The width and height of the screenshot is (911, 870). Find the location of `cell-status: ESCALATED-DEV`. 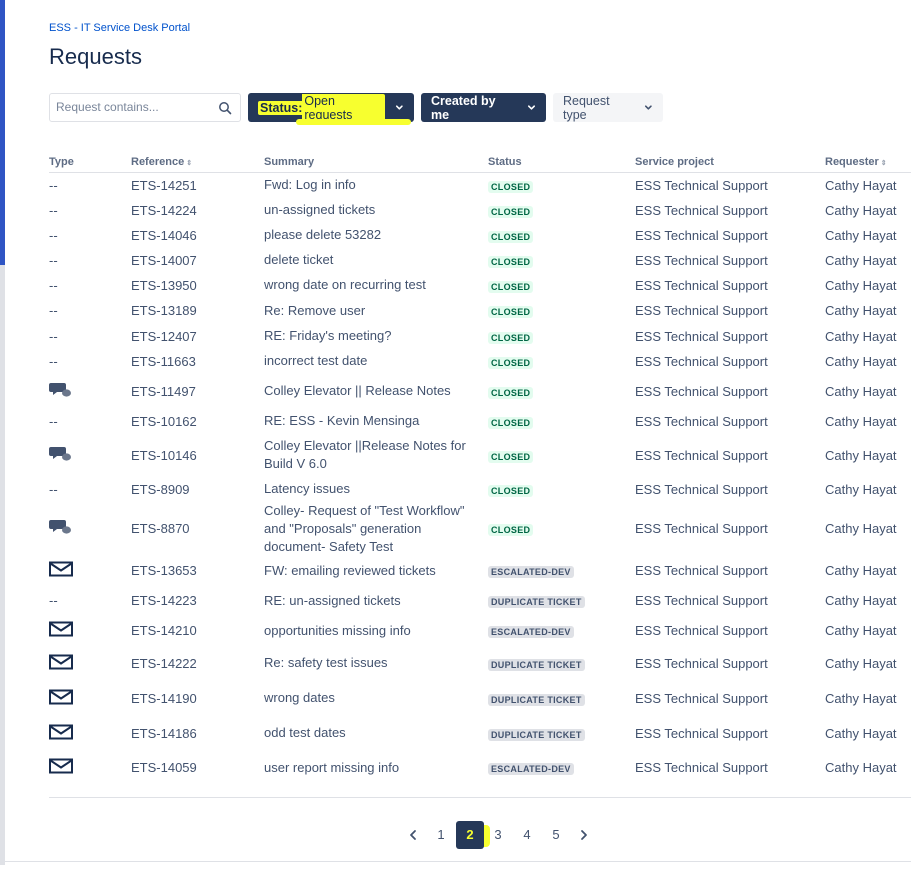

cell-status: ESCALATED-DEV is located at coordinates (561, 631).